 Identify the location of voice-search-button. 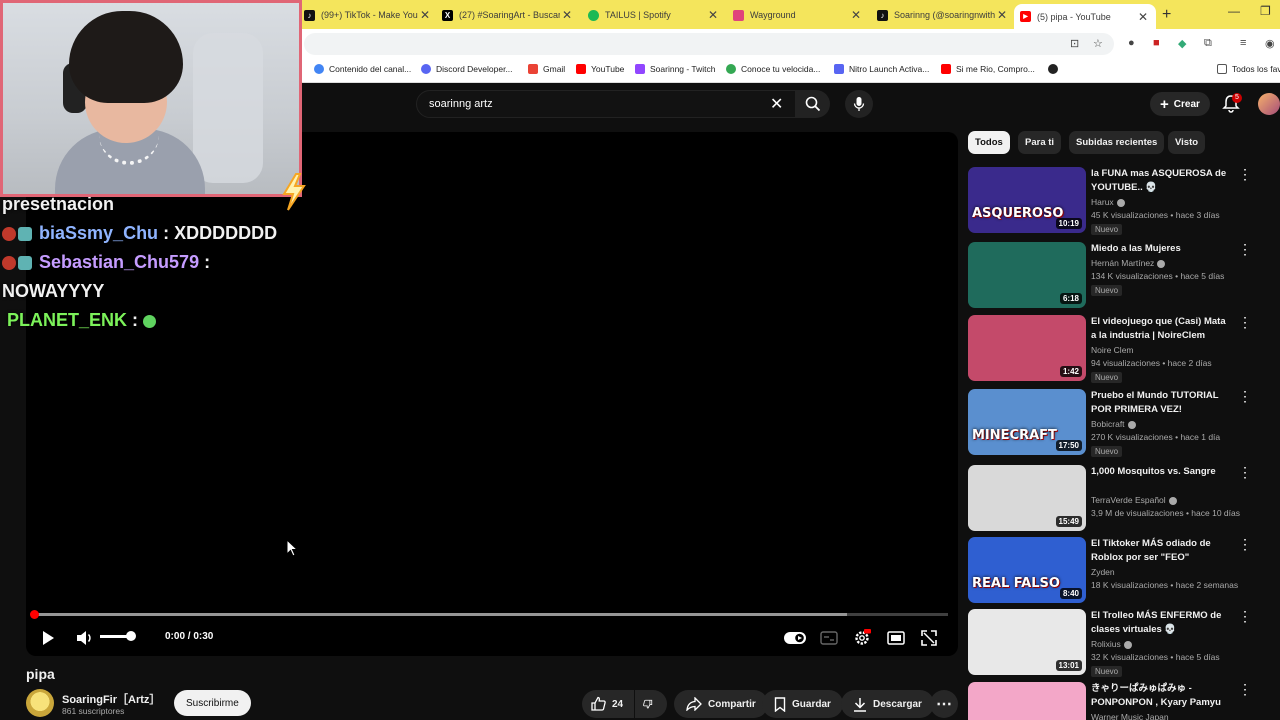
(859, 104).